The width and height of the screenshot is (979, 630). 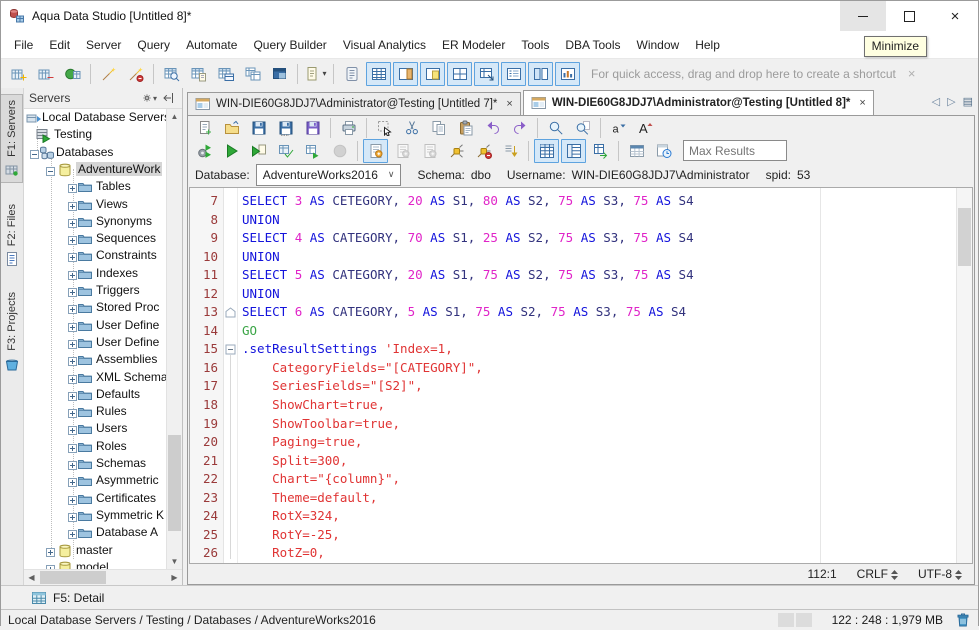 What do you see at coordinates (432, 73) in the screenshot?
I see `toggle-editor-panel-button` at bounding box center [432, 73].